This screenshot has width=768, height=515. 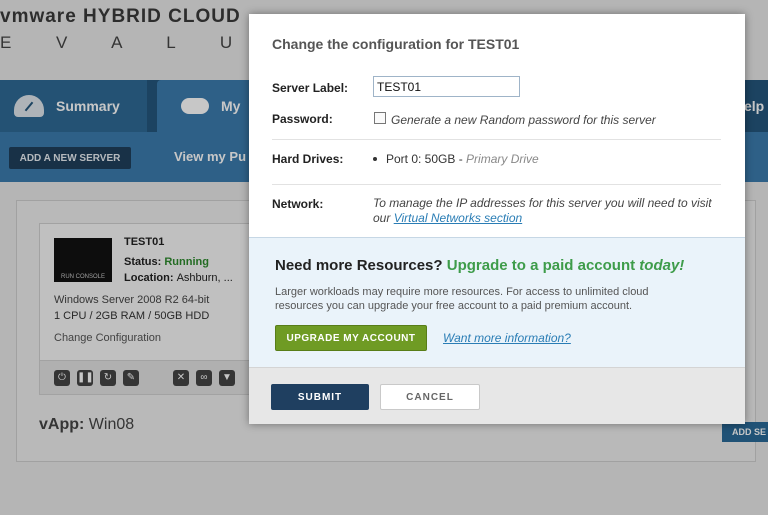 I want to click on server-label-row: Server Label:, so click(x=496, y=89).